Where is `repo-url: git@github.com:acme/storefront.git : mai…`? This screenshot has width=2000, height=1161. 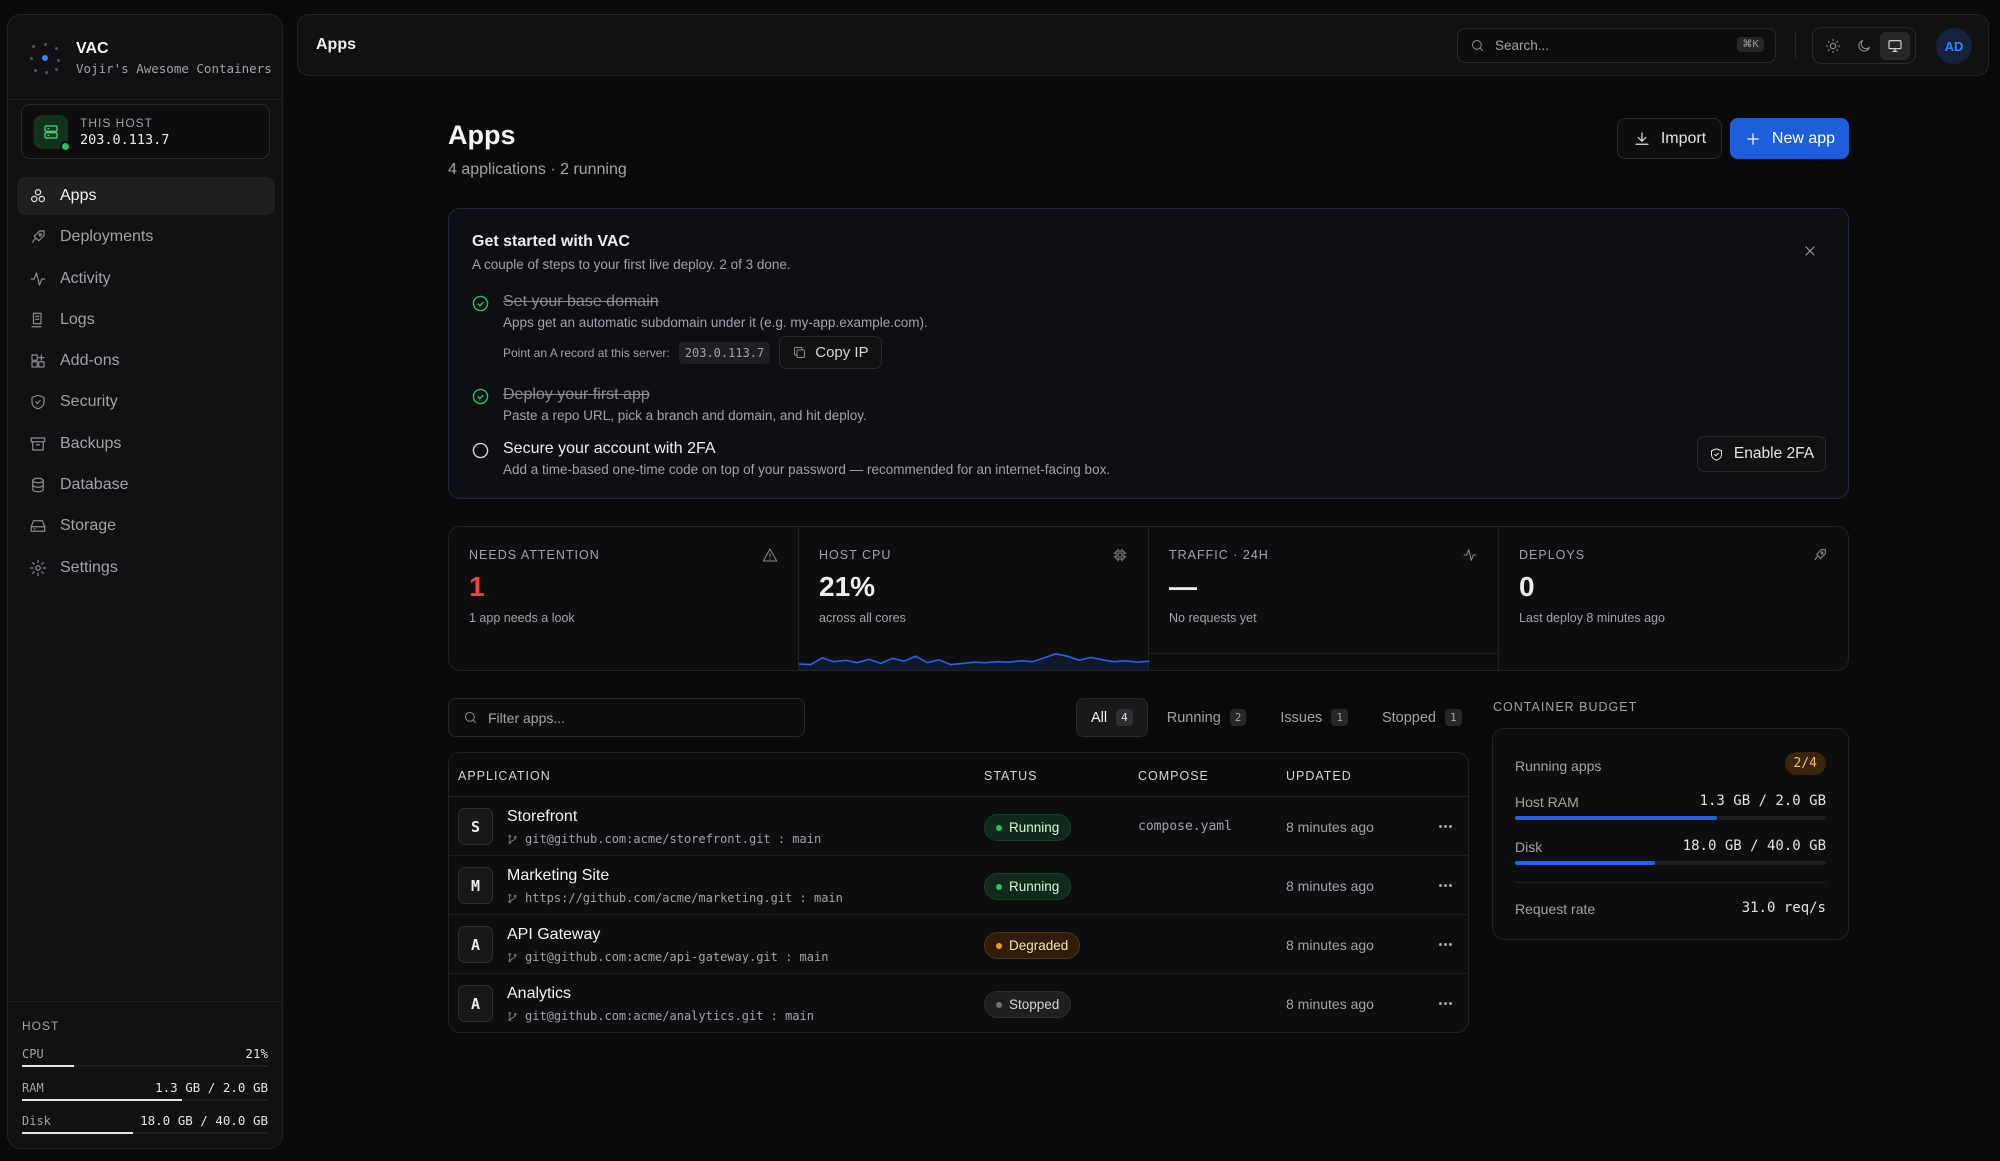 repo-url: git@github.com:acme/storefront.git : mai… is located at coordinates (673, 839).